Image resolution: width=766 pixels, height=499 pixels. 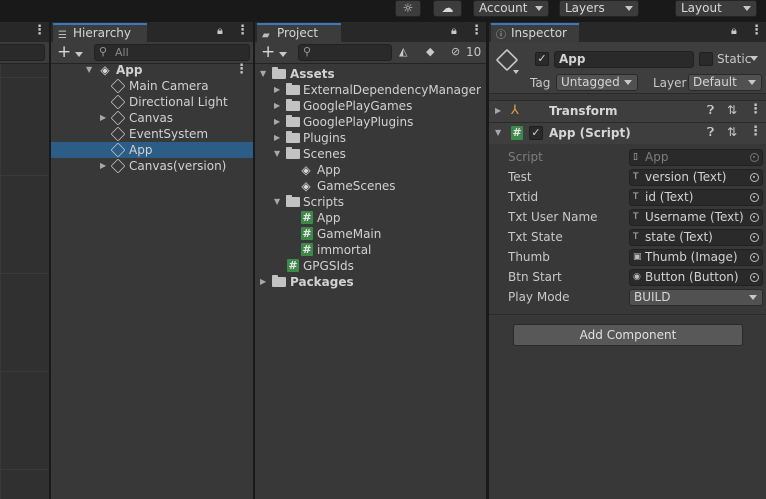 What do you see at coordinates (152, 166) in the screenshot?
I see `hierarchy-row-canvas-version: ▶ Canvas(version)` at bounding box center [152, 166].